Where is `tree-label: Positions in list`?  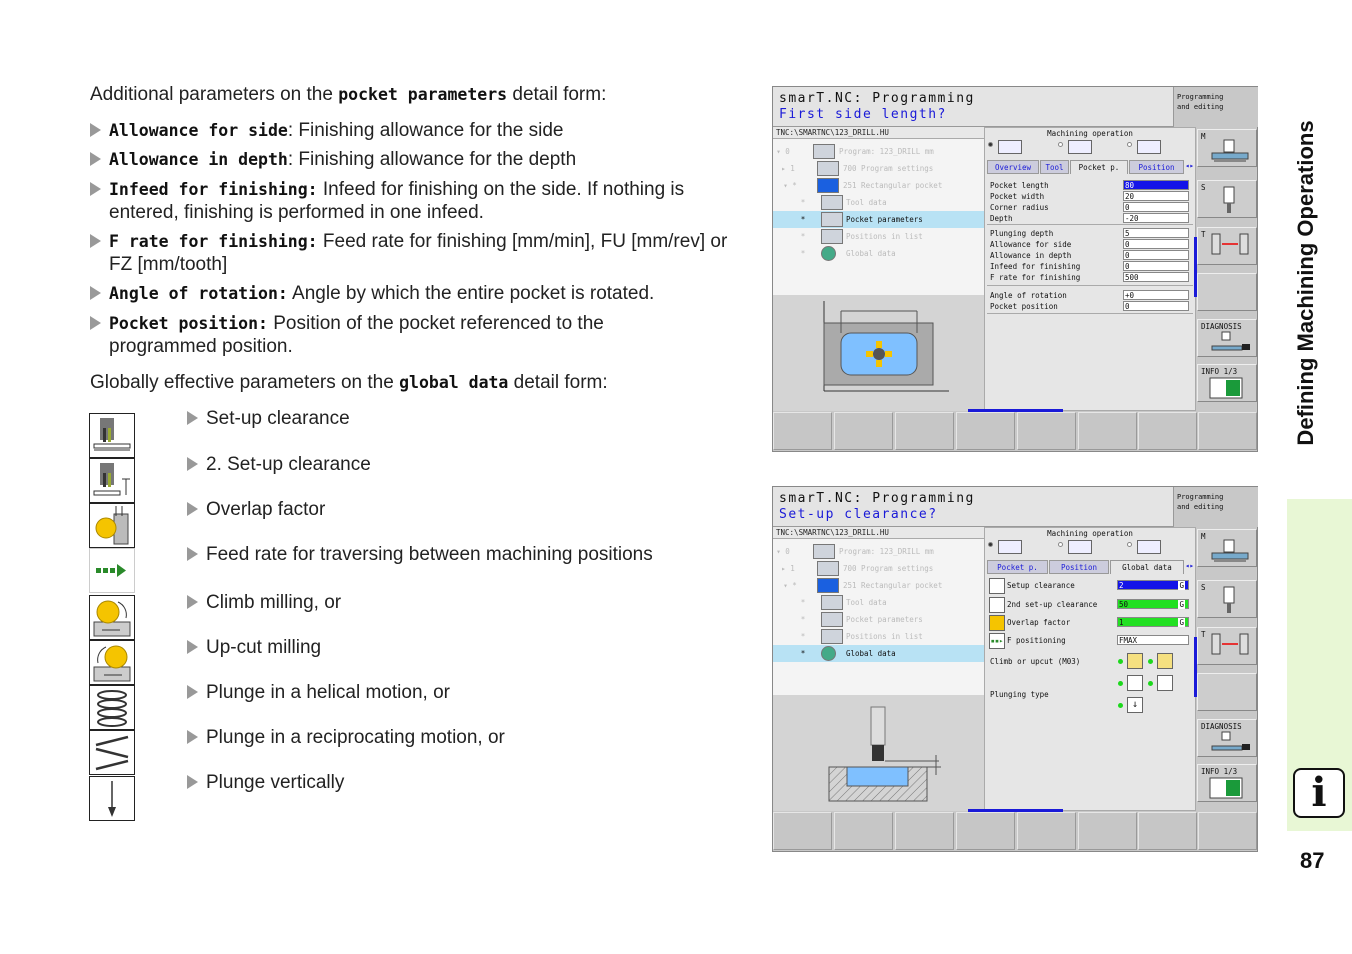 tree-label: Positions in list is located at coordinates (884, 236).